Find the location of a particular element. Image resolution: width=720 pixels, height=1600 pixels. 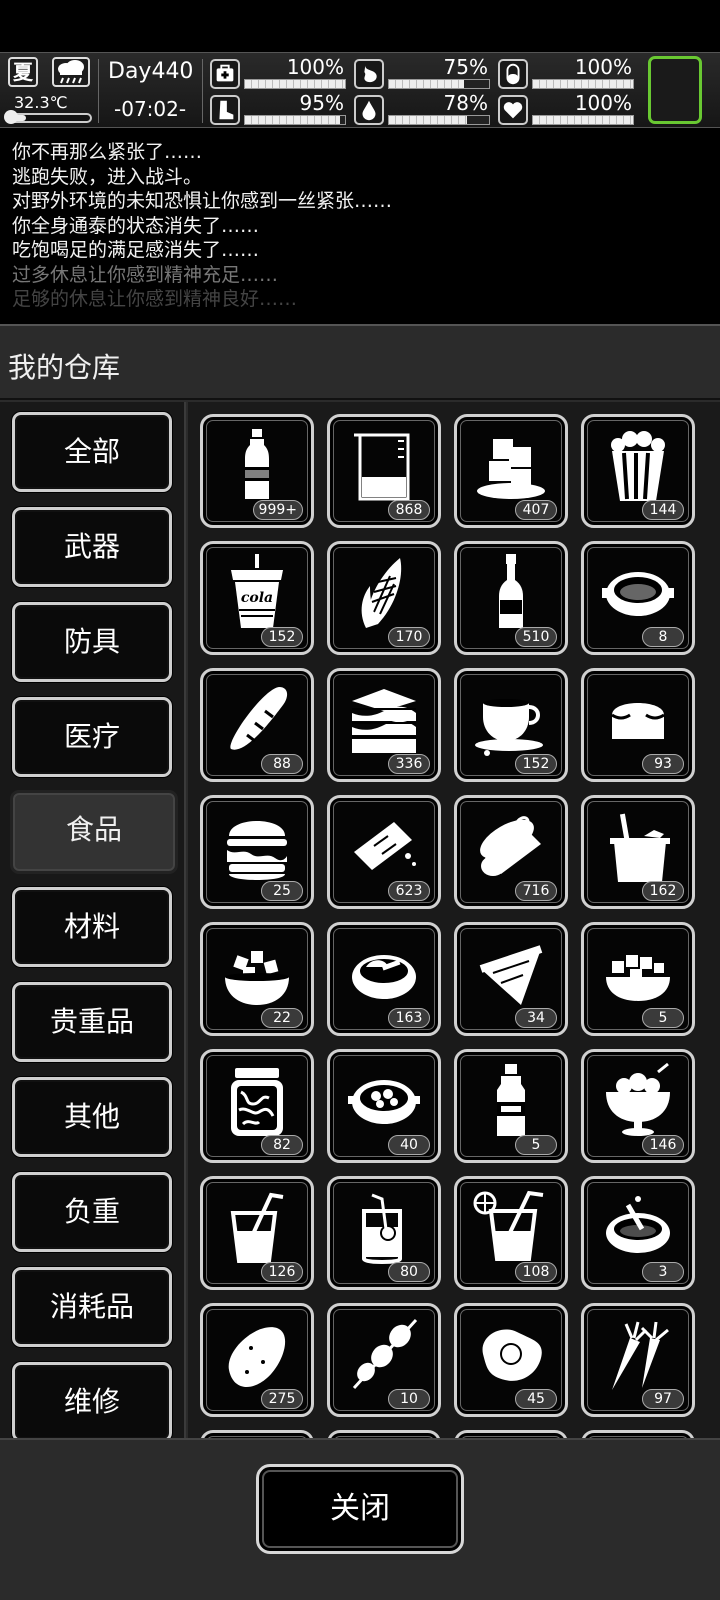

bottom-bar: 关闭 is located at coordinates (360, 1519).